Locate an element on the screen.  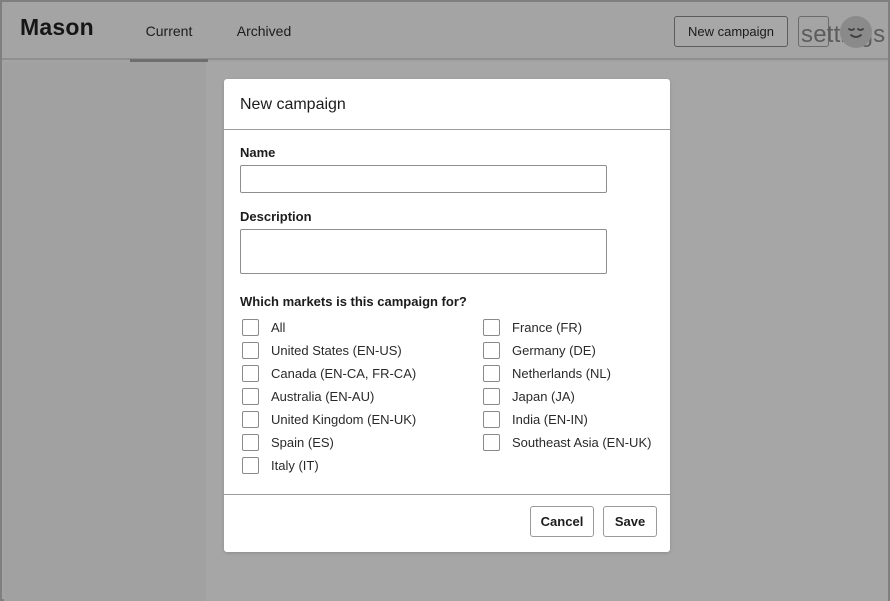
market-label: United Kingdom (EN-UK) is located at coordinates (344, 419).